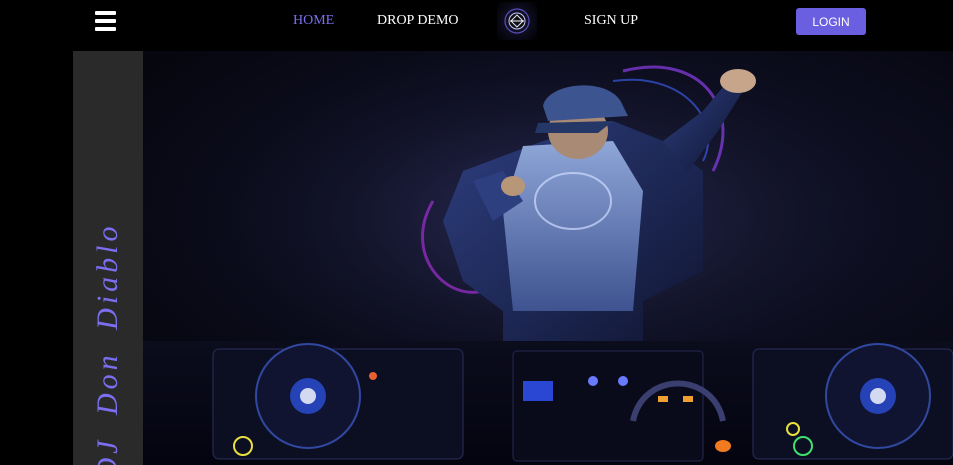  What do you see at coordinates (106, 21) in the screenshot?
I see `hamburger-menu-icon` at bounding box center [106, 21].